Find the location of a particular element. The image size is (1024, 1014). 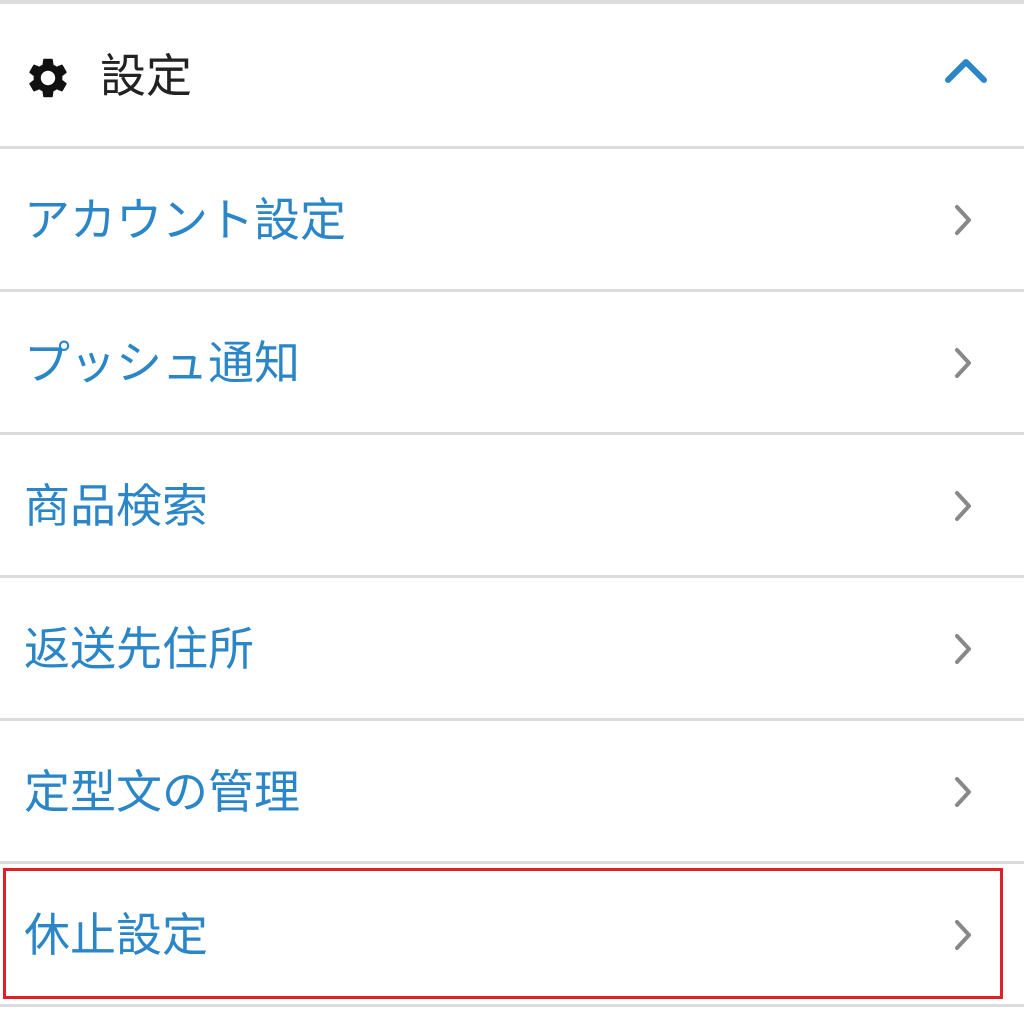

menu-item-label: 返送先住所 is located at coordinates (139, 649).